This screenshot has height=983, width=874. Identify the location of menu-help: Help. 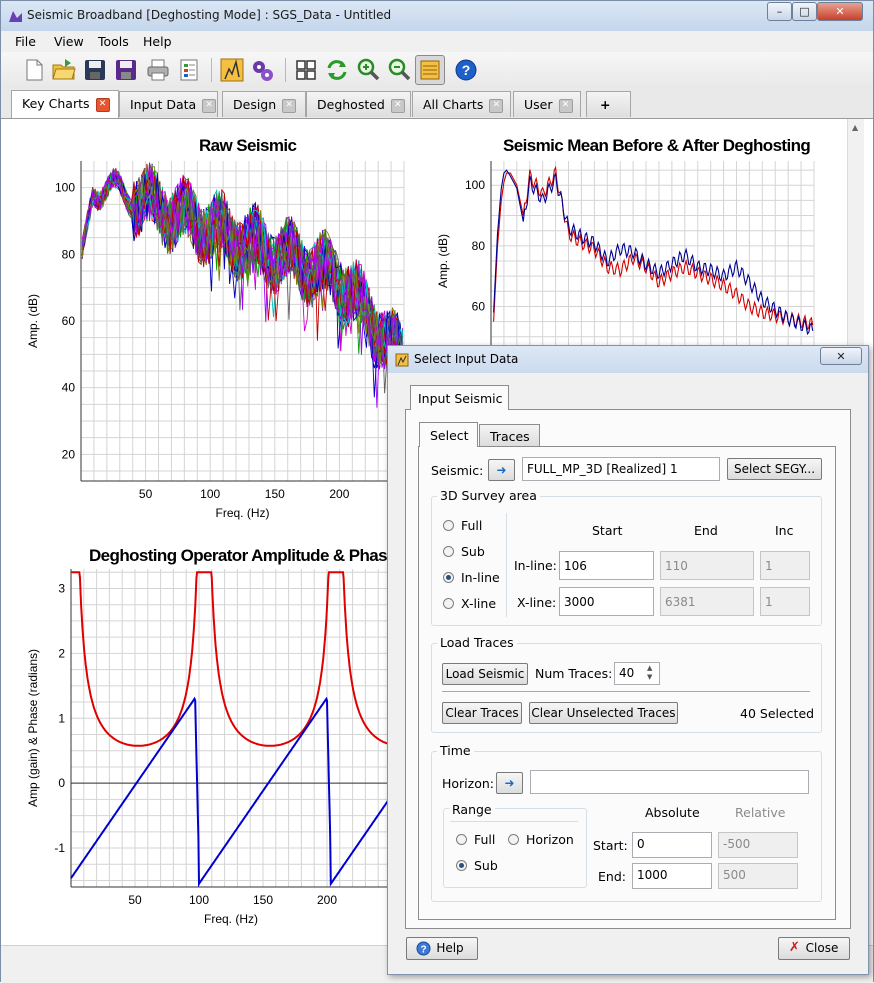
(157, 41).